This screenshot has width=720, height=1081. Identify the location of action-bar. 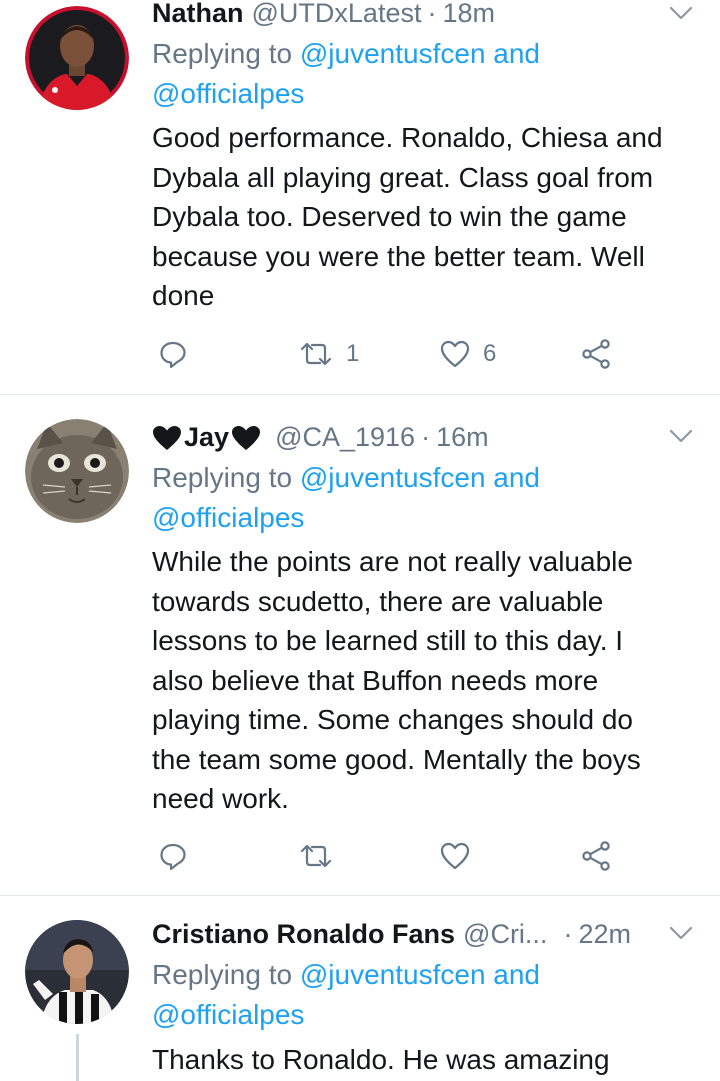
(387, 856).